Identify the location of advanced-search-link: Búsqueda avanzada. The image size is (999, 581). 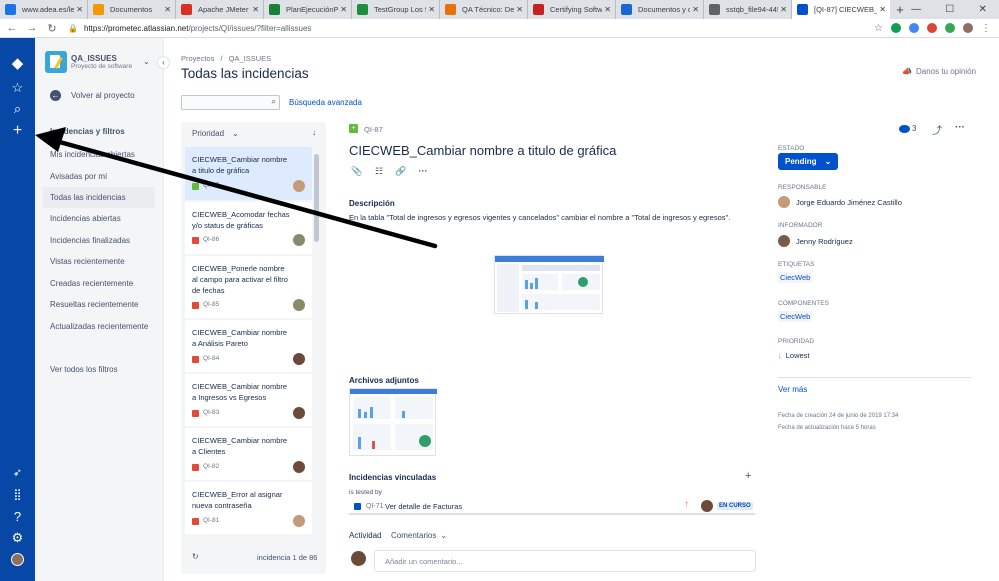
(325, 102).